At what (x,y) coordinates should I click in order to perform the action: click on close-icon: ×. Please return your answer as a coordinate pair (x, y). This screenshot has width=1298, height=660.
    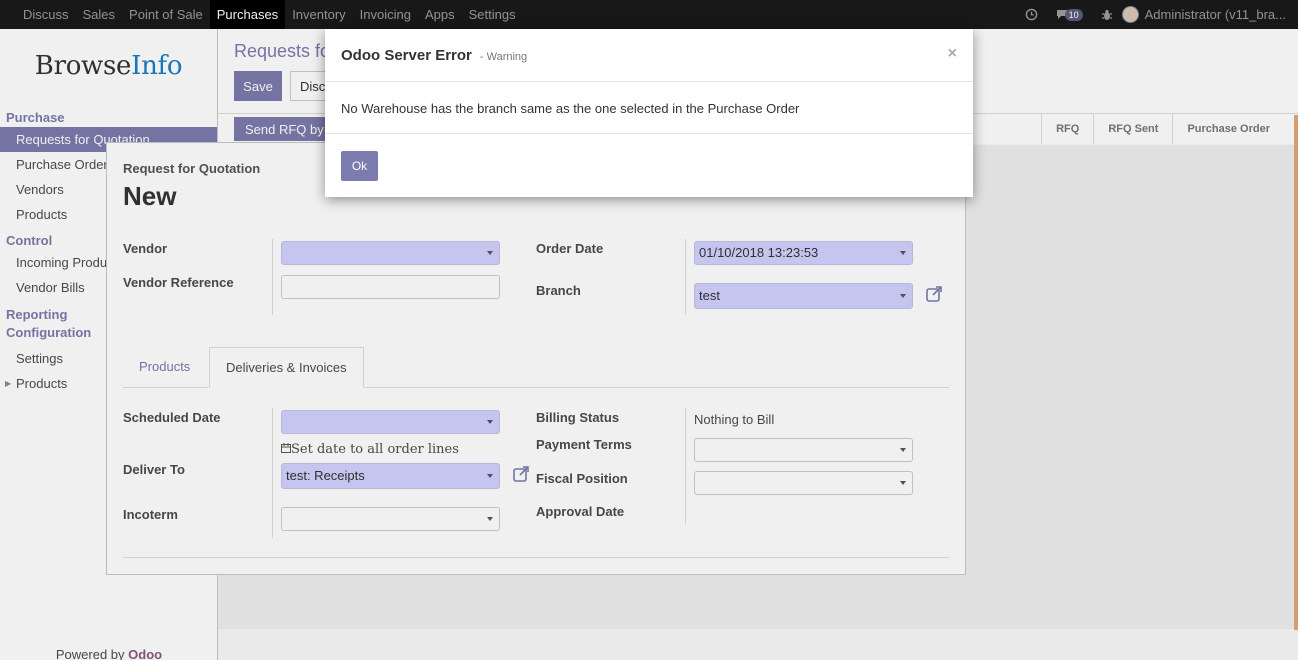
    Looking at the image, I should click on (952, 54).